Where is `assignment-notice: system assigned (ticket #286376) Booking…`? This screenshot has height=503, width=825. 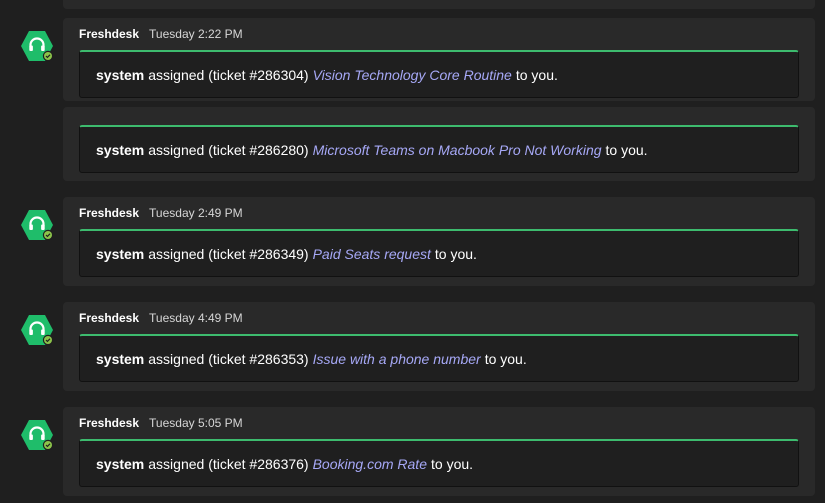
assignment-notice: system assigned (ticket #286376) Booking… is located at coordinates (439, 463).